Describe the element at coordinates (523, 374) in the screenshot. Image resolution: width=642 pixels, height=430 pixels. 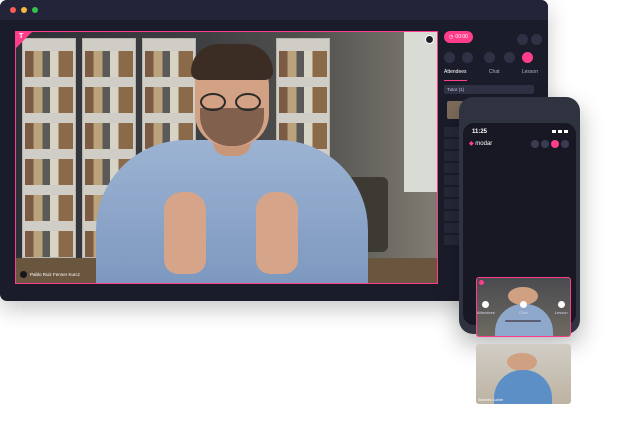
I see `video-tile: Sanchez Lucine` at that location.